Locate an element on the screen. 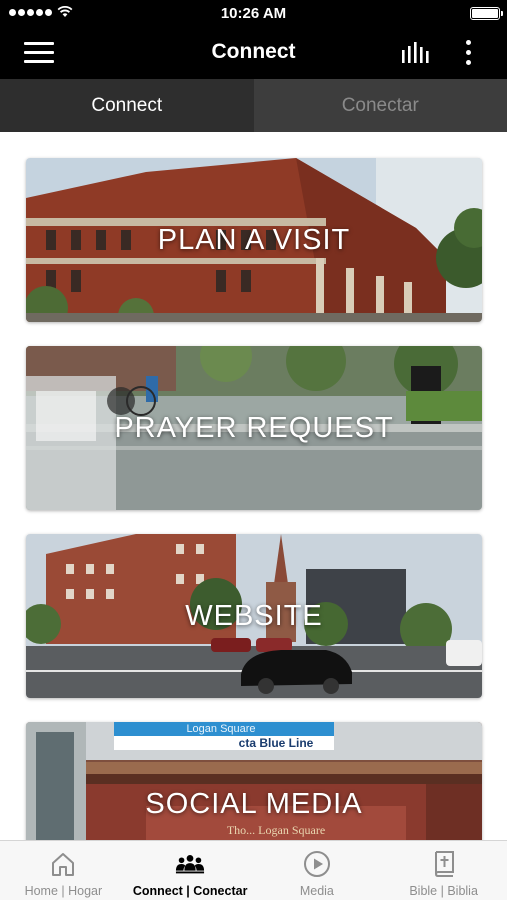  battery-icon is located at coordinates (486, 13).